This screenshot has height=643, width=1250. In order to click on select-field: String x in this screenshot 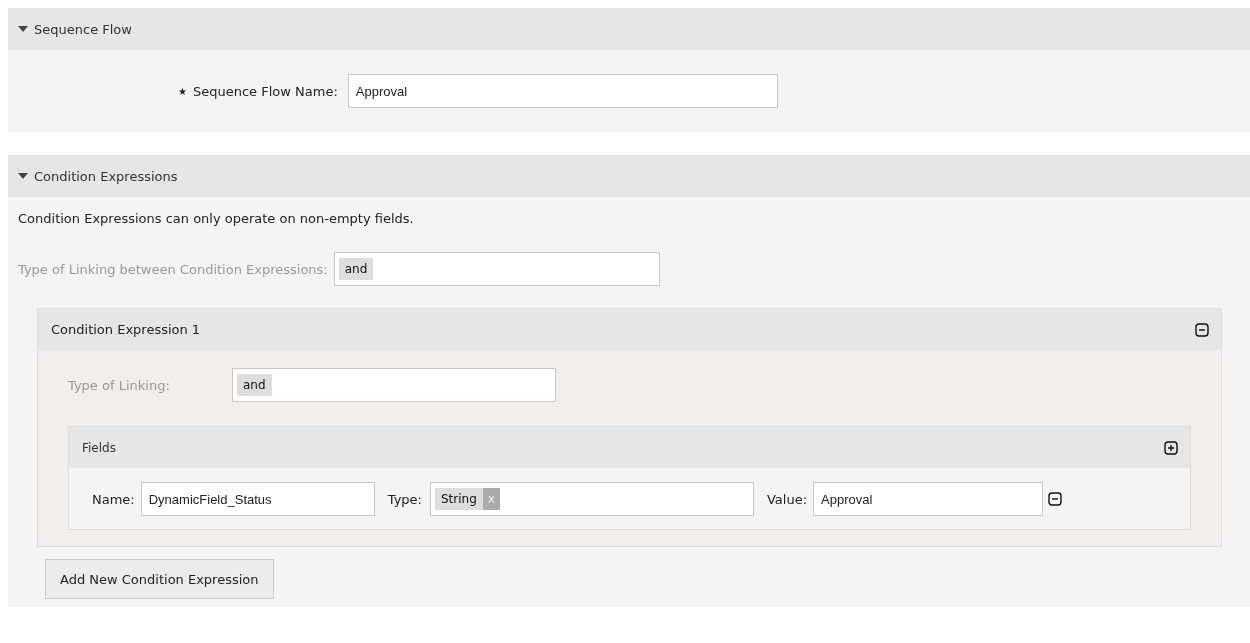, I will do `click(592, 499)`.